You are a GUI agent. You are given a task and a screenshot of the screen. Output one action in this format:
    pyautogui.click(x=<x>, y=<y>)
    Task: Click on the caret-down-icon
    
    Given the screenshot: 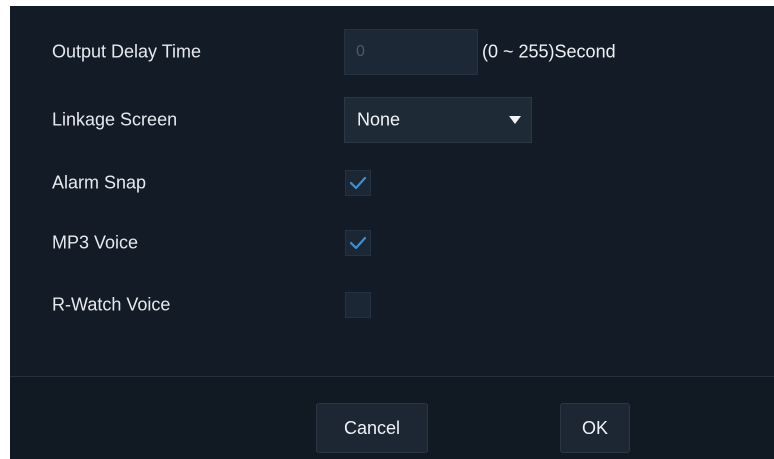 What is the action you would take?
    pyautogui.click(x=515, y=120)
    